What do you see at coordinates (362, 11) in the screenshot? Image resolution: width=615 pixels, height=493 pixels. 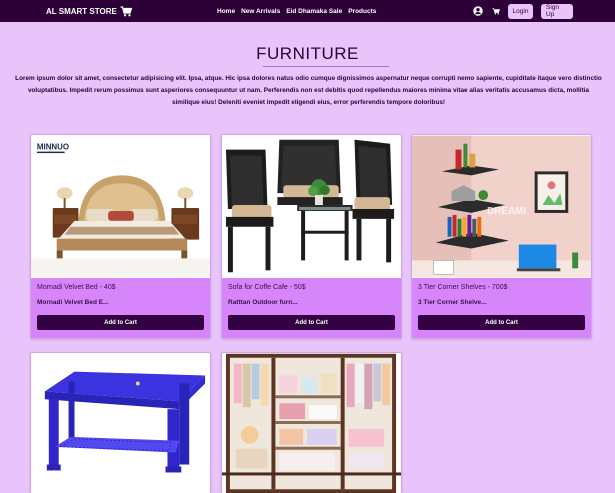 I see `nav-link-products: Products` at bounding box center [362, 11].